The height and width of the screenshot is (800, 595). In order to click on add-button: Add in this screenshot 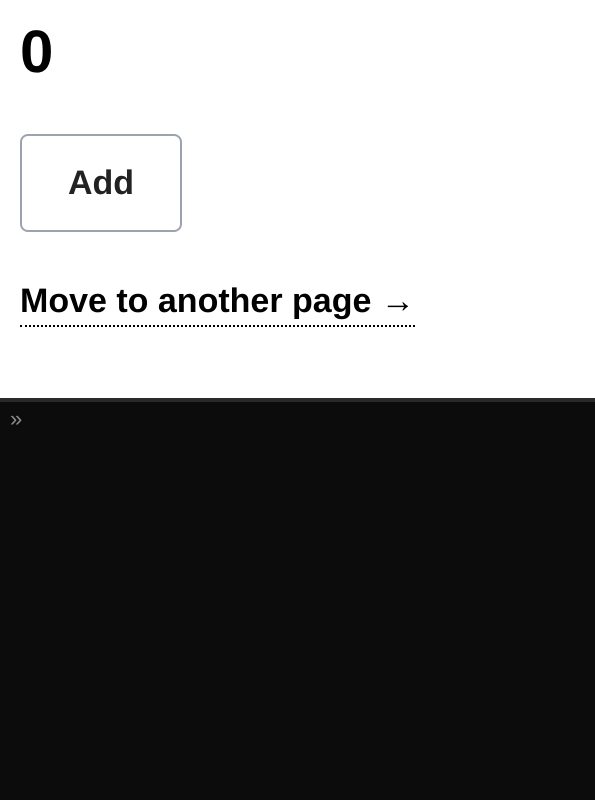, I will do `click(101, 183)`.